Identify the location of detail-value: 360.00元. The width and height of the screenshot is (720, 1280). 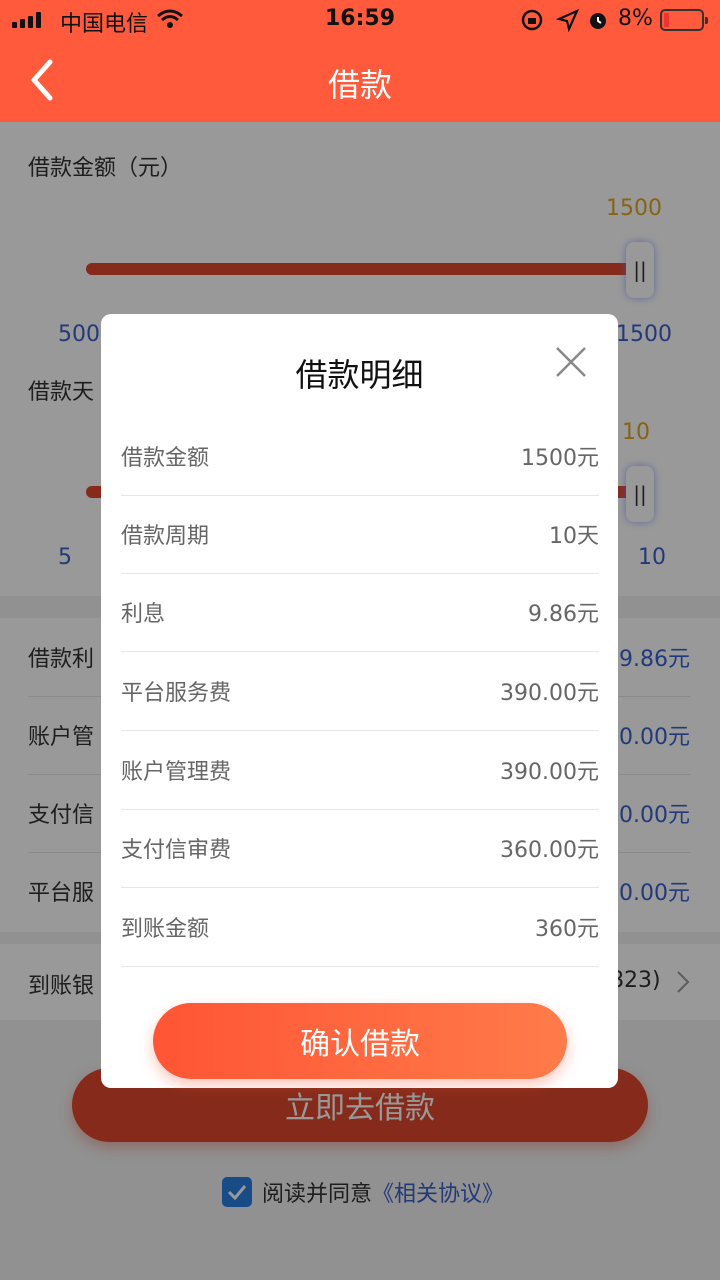
(549, 850).